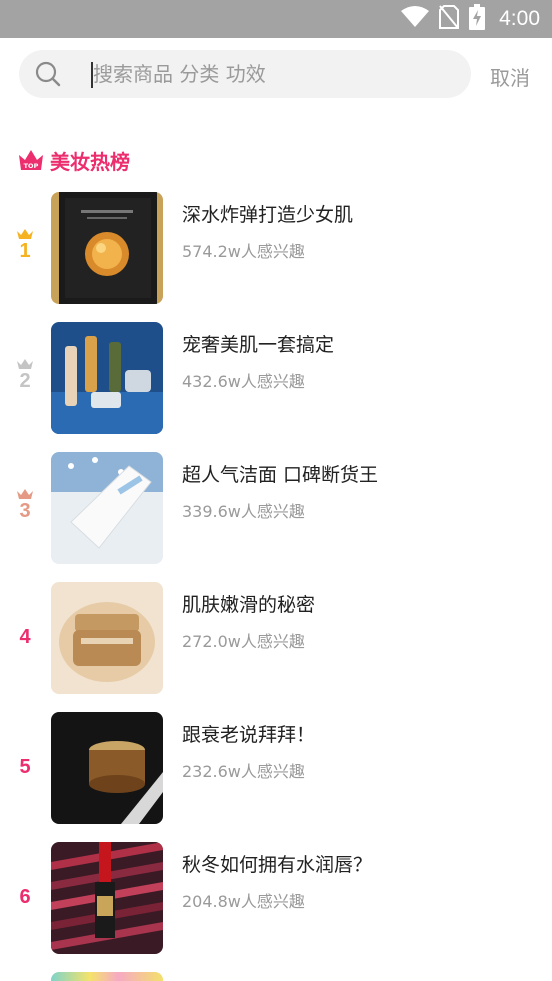 The height and width of the screenshot is (981, 552). Describe the element at coordinates (243, 901) in the screenshot. I see `item-interest-count: 204.8w人感兴趣` at that location.